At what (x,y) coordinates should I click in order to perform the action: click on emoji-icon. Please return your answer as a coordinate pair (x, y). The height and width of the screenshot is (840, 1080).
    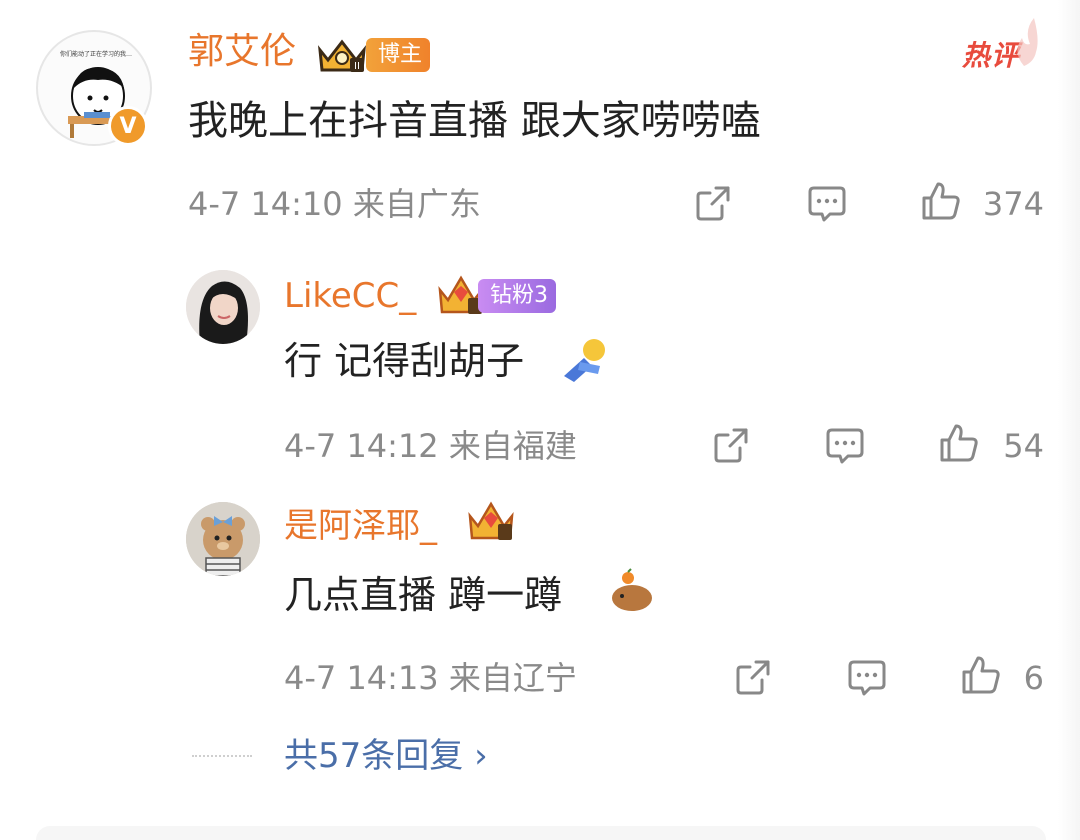
    Looking at the image, I should click on (584, 360).